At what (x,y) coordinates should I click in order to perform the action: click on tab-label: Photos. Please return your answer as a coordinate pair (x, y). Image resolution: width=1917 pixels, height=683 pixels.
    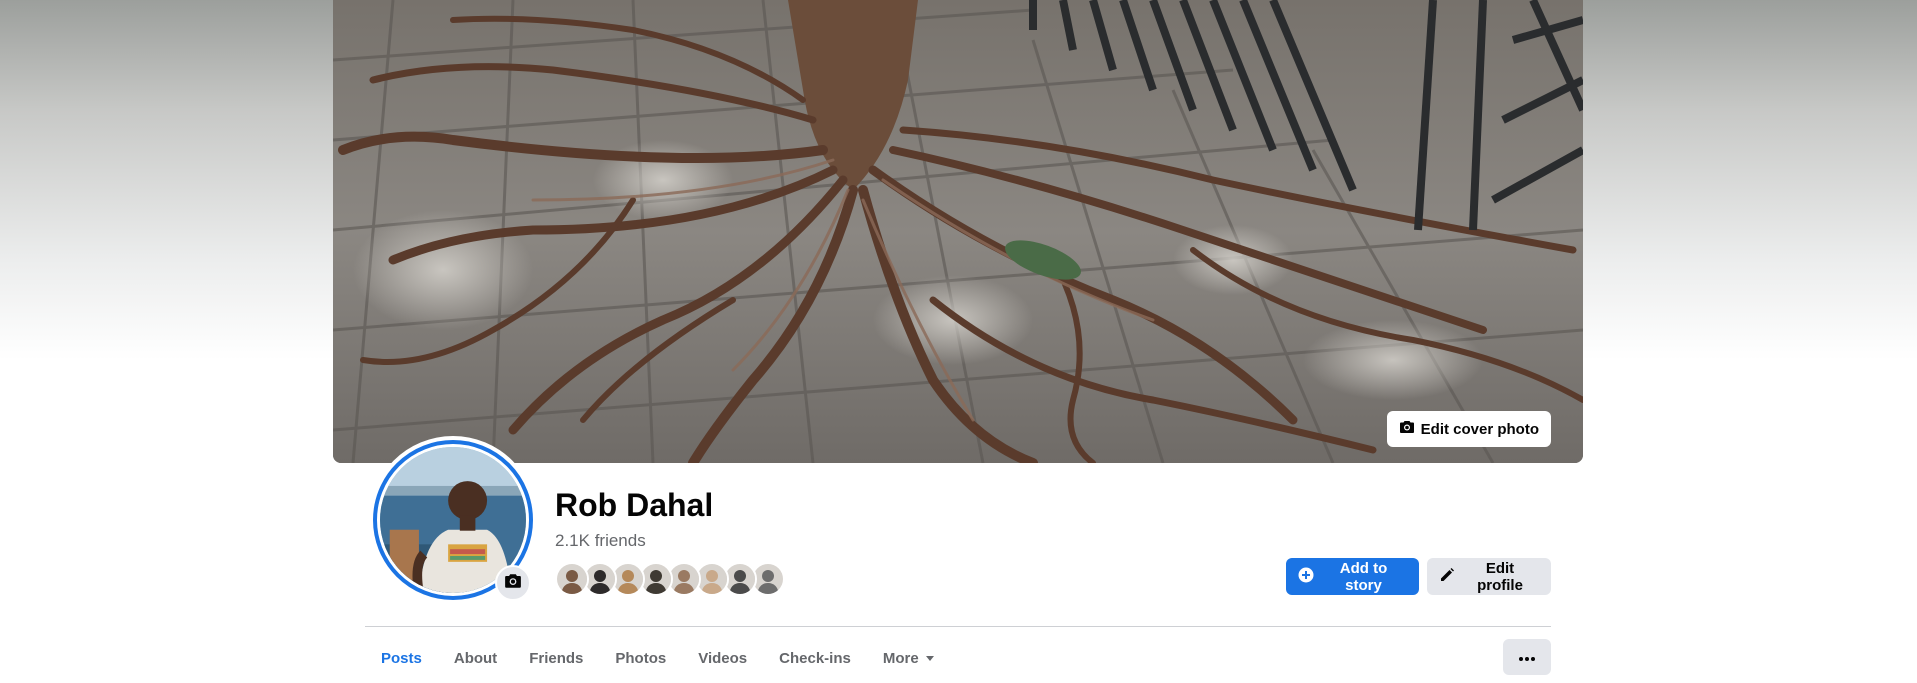
    Looking at the image, I should click on (641, 658).